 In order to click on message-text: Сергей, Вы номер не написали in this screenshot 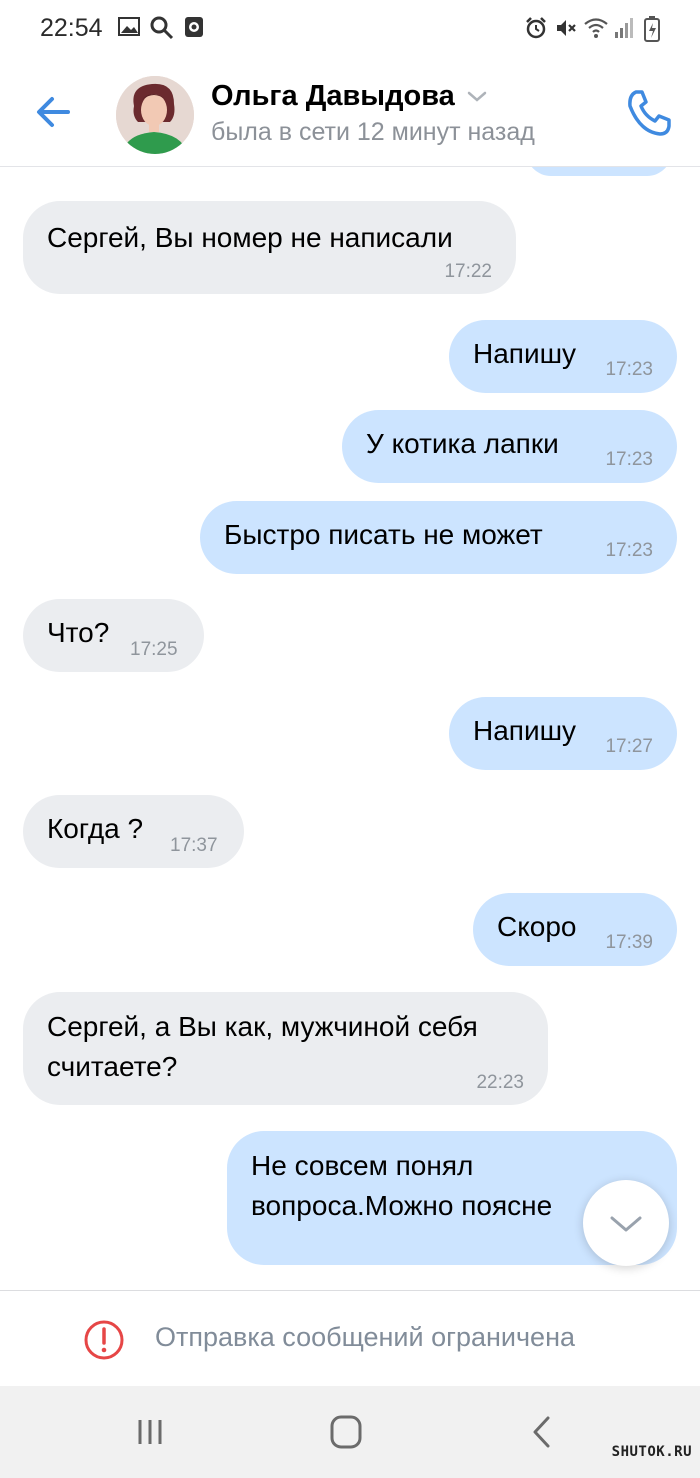, I will do `click(250, 237)`.